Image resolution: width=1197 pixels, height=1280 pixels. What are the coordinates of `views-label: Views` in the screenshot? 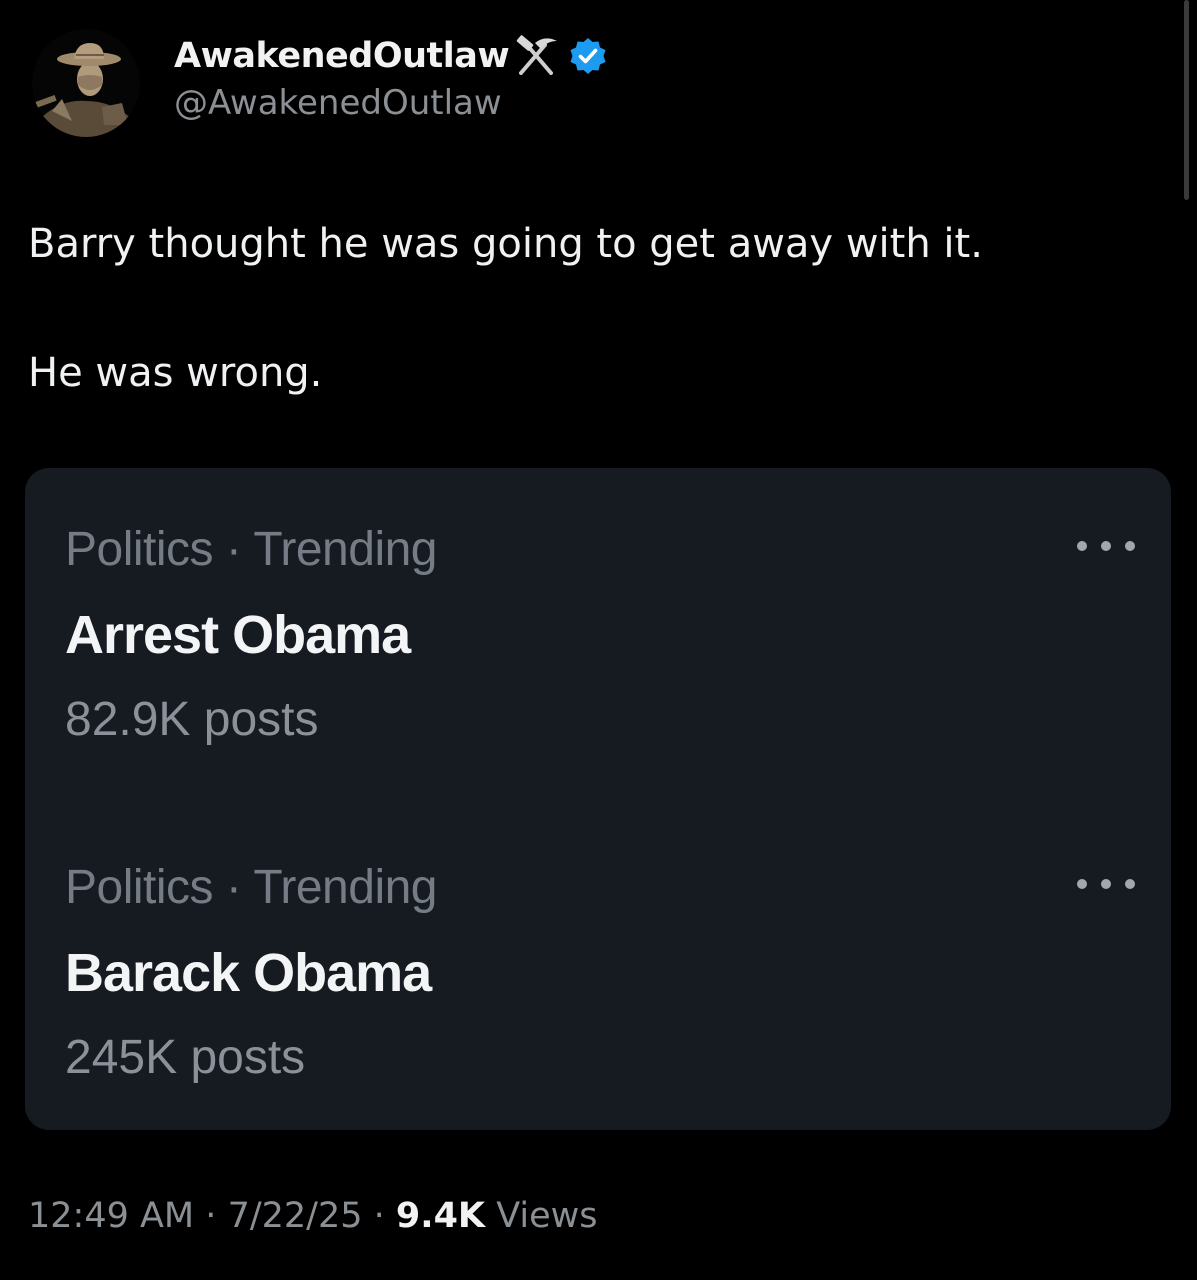 It's located at (547, 1216).